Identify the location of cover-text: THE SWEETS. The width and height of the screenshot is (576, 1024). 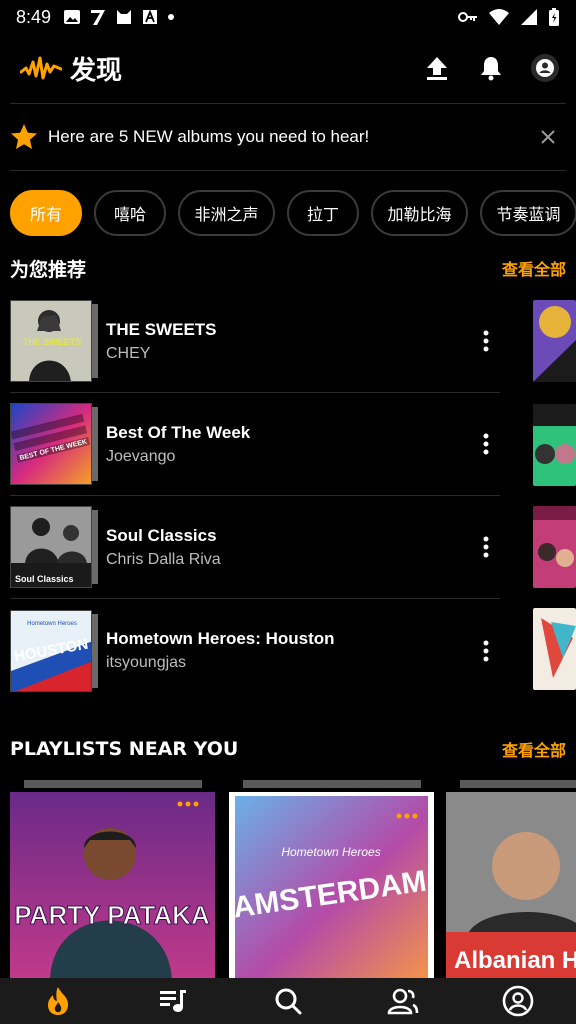
(52, 342).